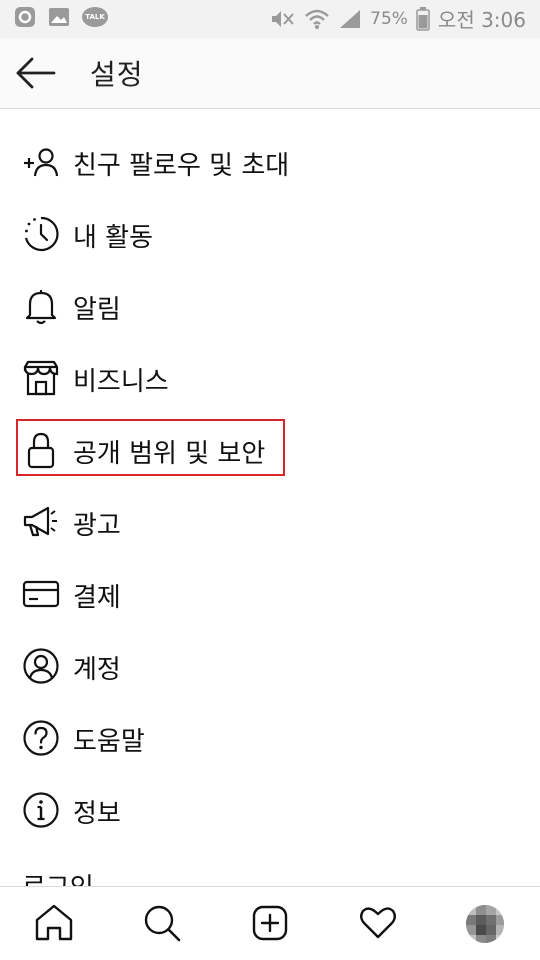 The width and height of the screenshot is (540, 960). I want to click on menu-item-account: 계정, so click(270, 665).